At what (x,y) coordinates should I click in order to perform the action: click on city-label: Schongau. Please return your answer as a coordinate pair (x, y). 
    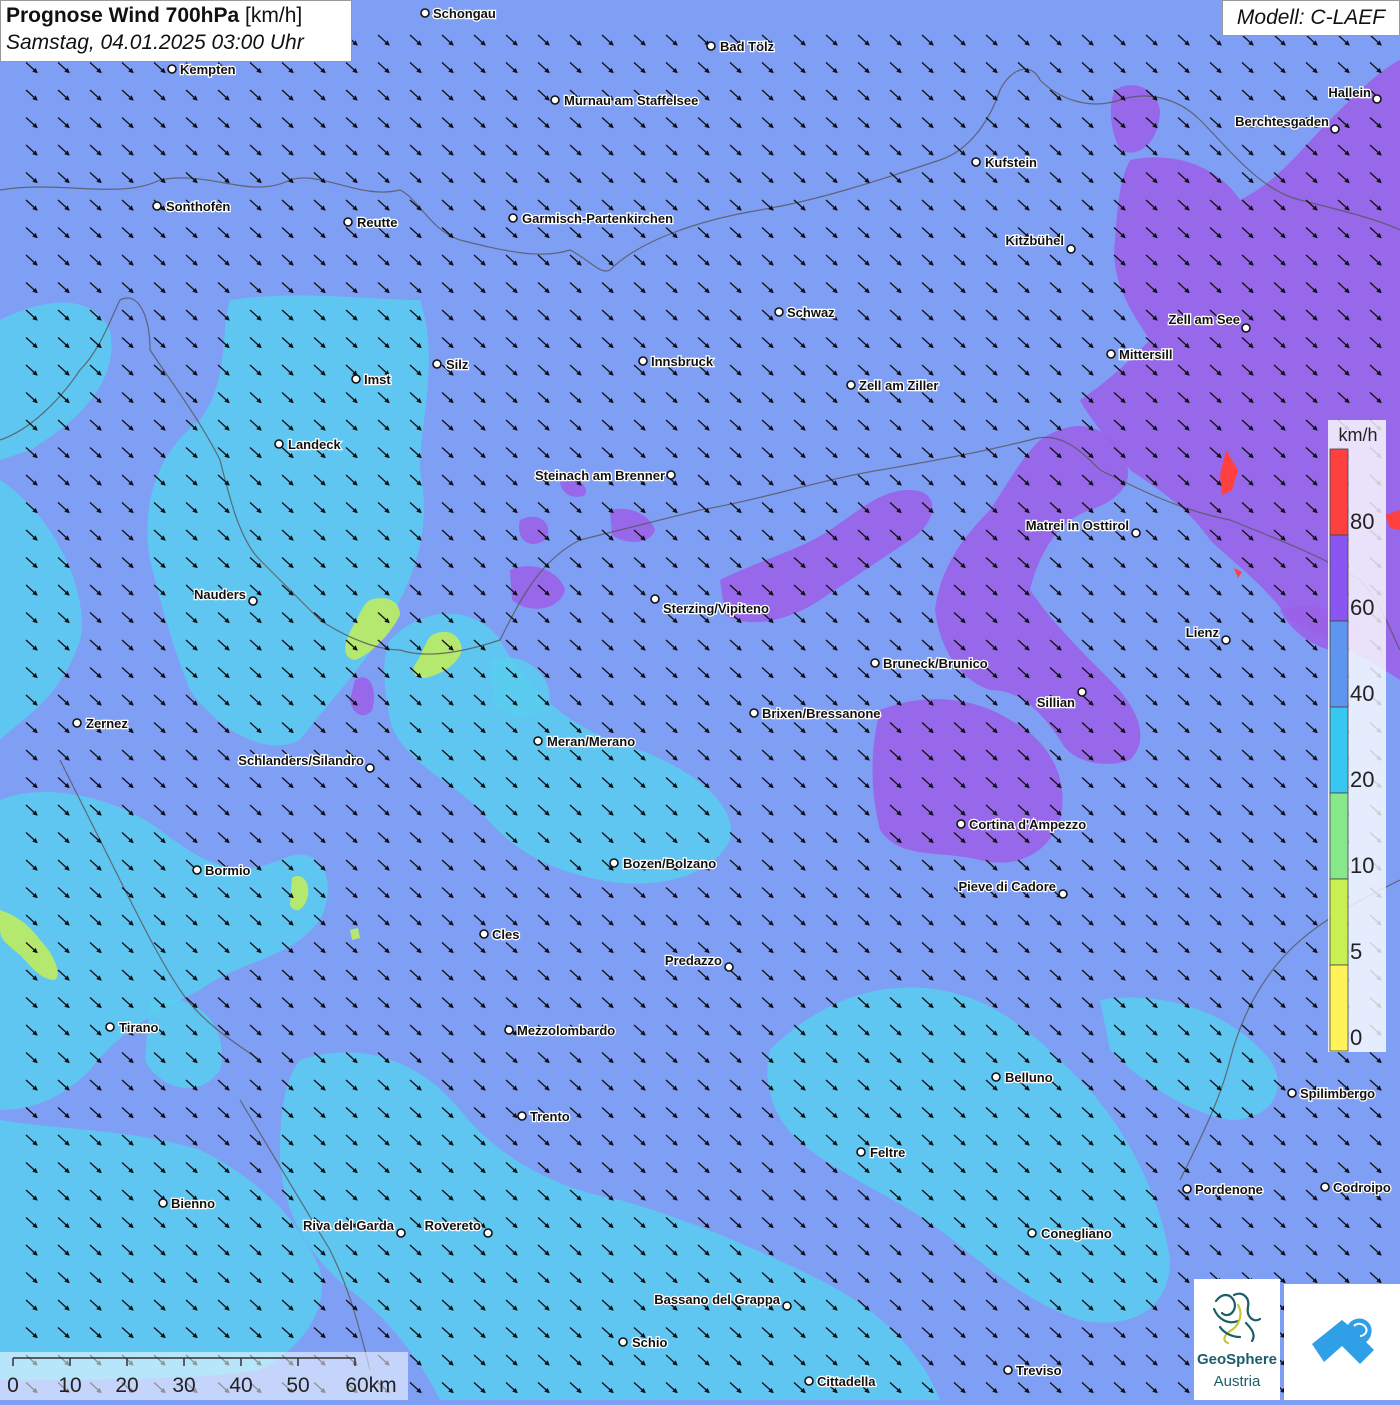
    Looking at the image, I should click on (464, 13).